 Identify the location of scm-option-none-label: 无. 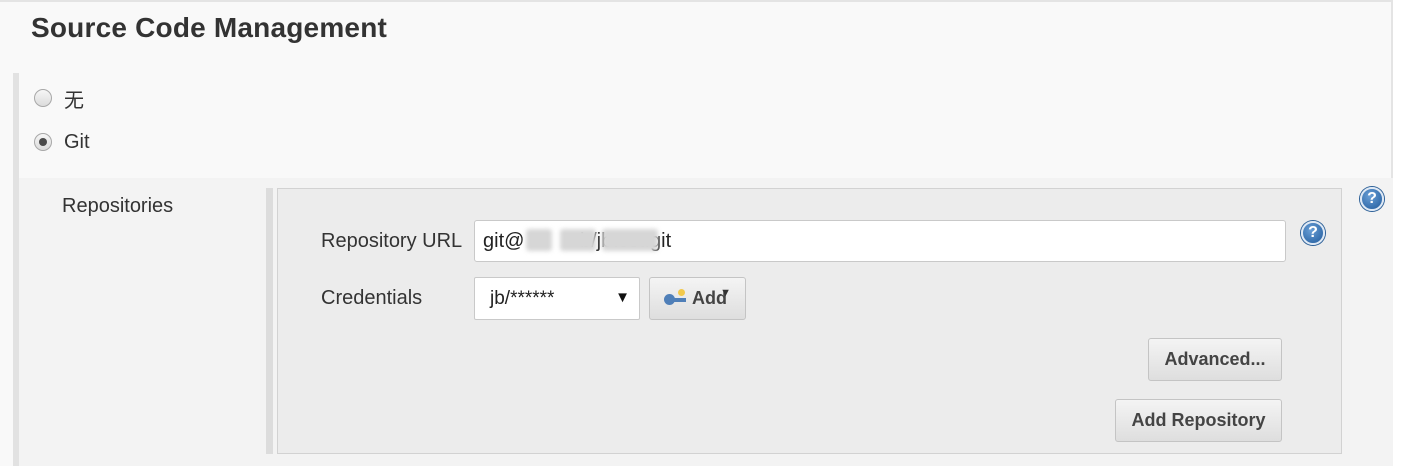
(74, 100).